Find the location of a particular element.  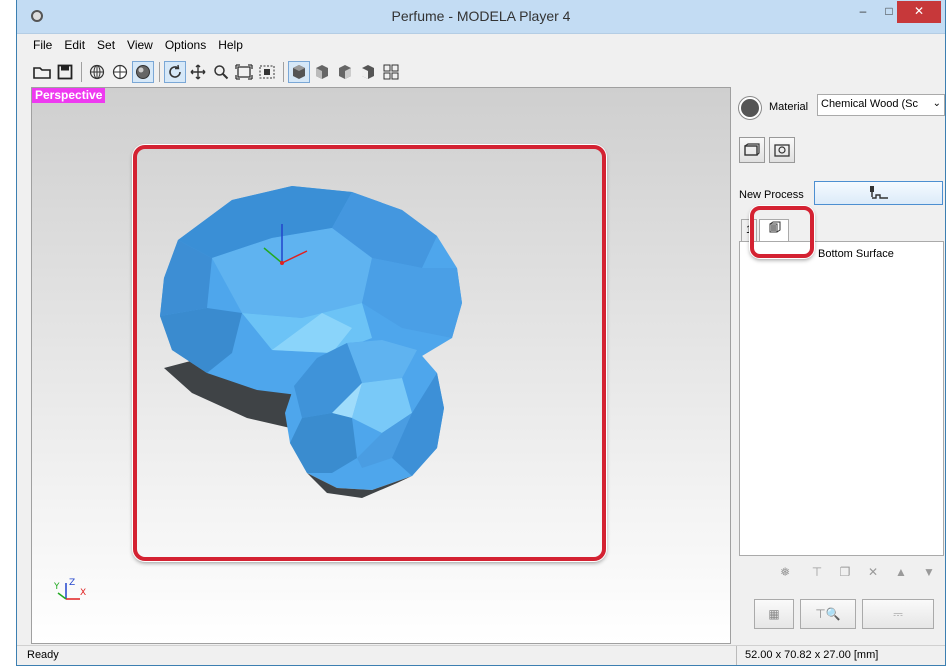

model-size-icon is located at coordinates (752, 149).